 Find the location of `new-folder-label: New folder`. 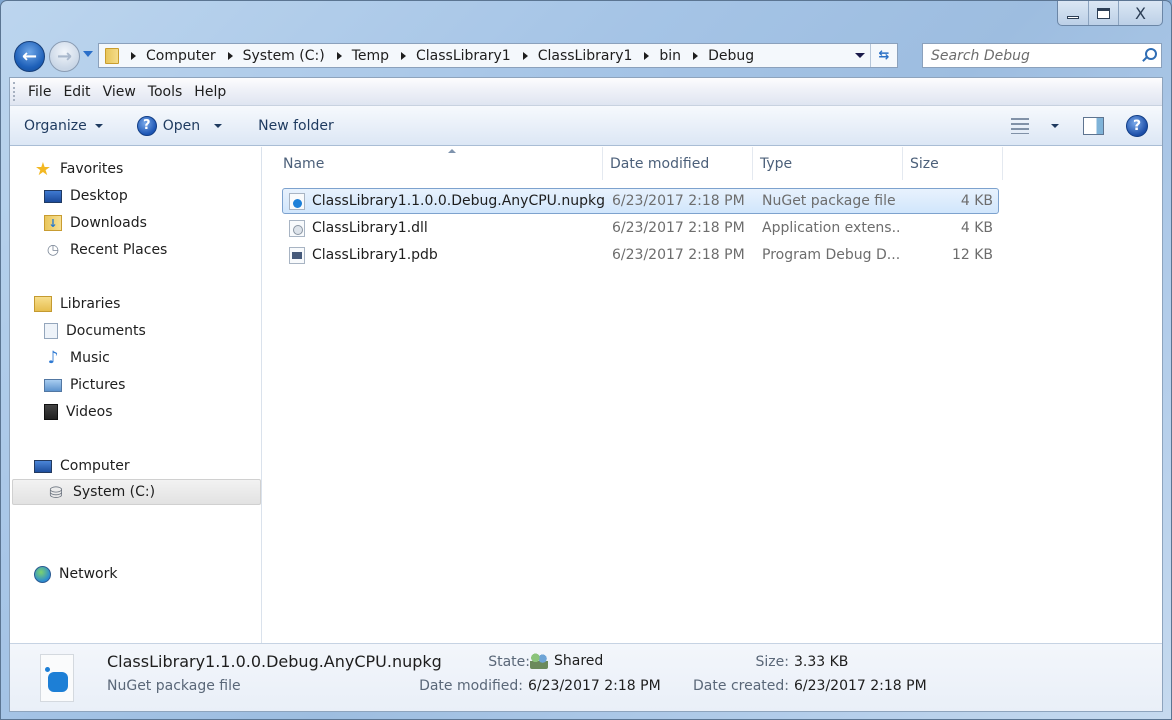

new-folder-label: New folder is located at coordinates (296, 125).